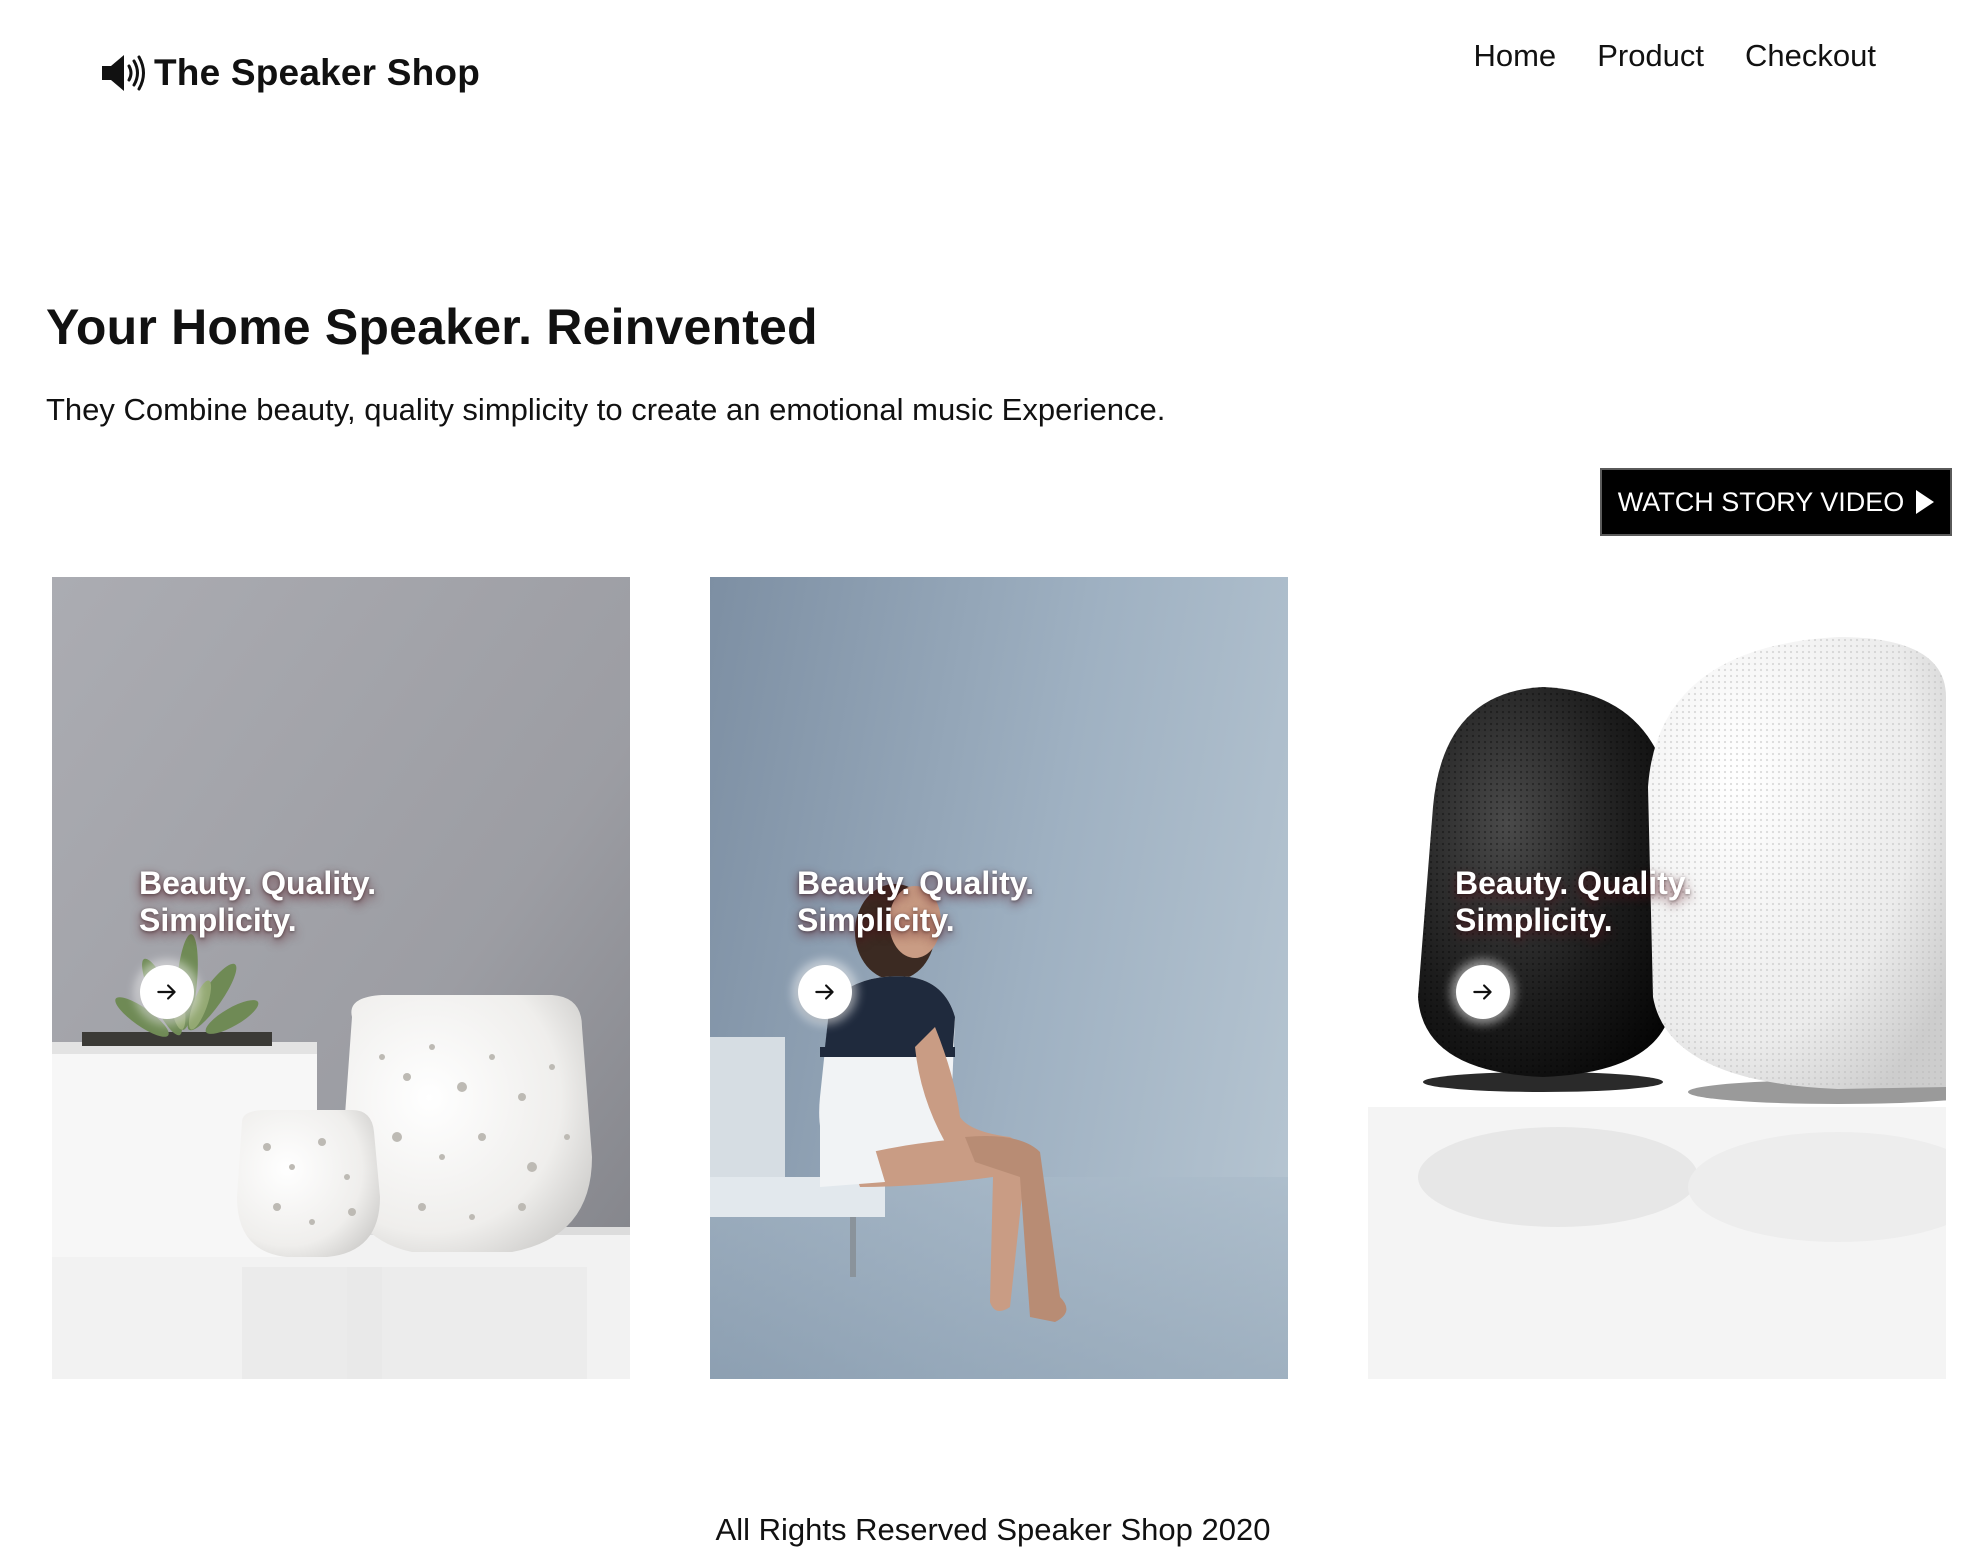 This screenshot has width=1986, height=1562. What do you see at coordinates (1650, 56) in the screenshot?
I see `nav-link-product: Product` at bounding box center [1650, 56].